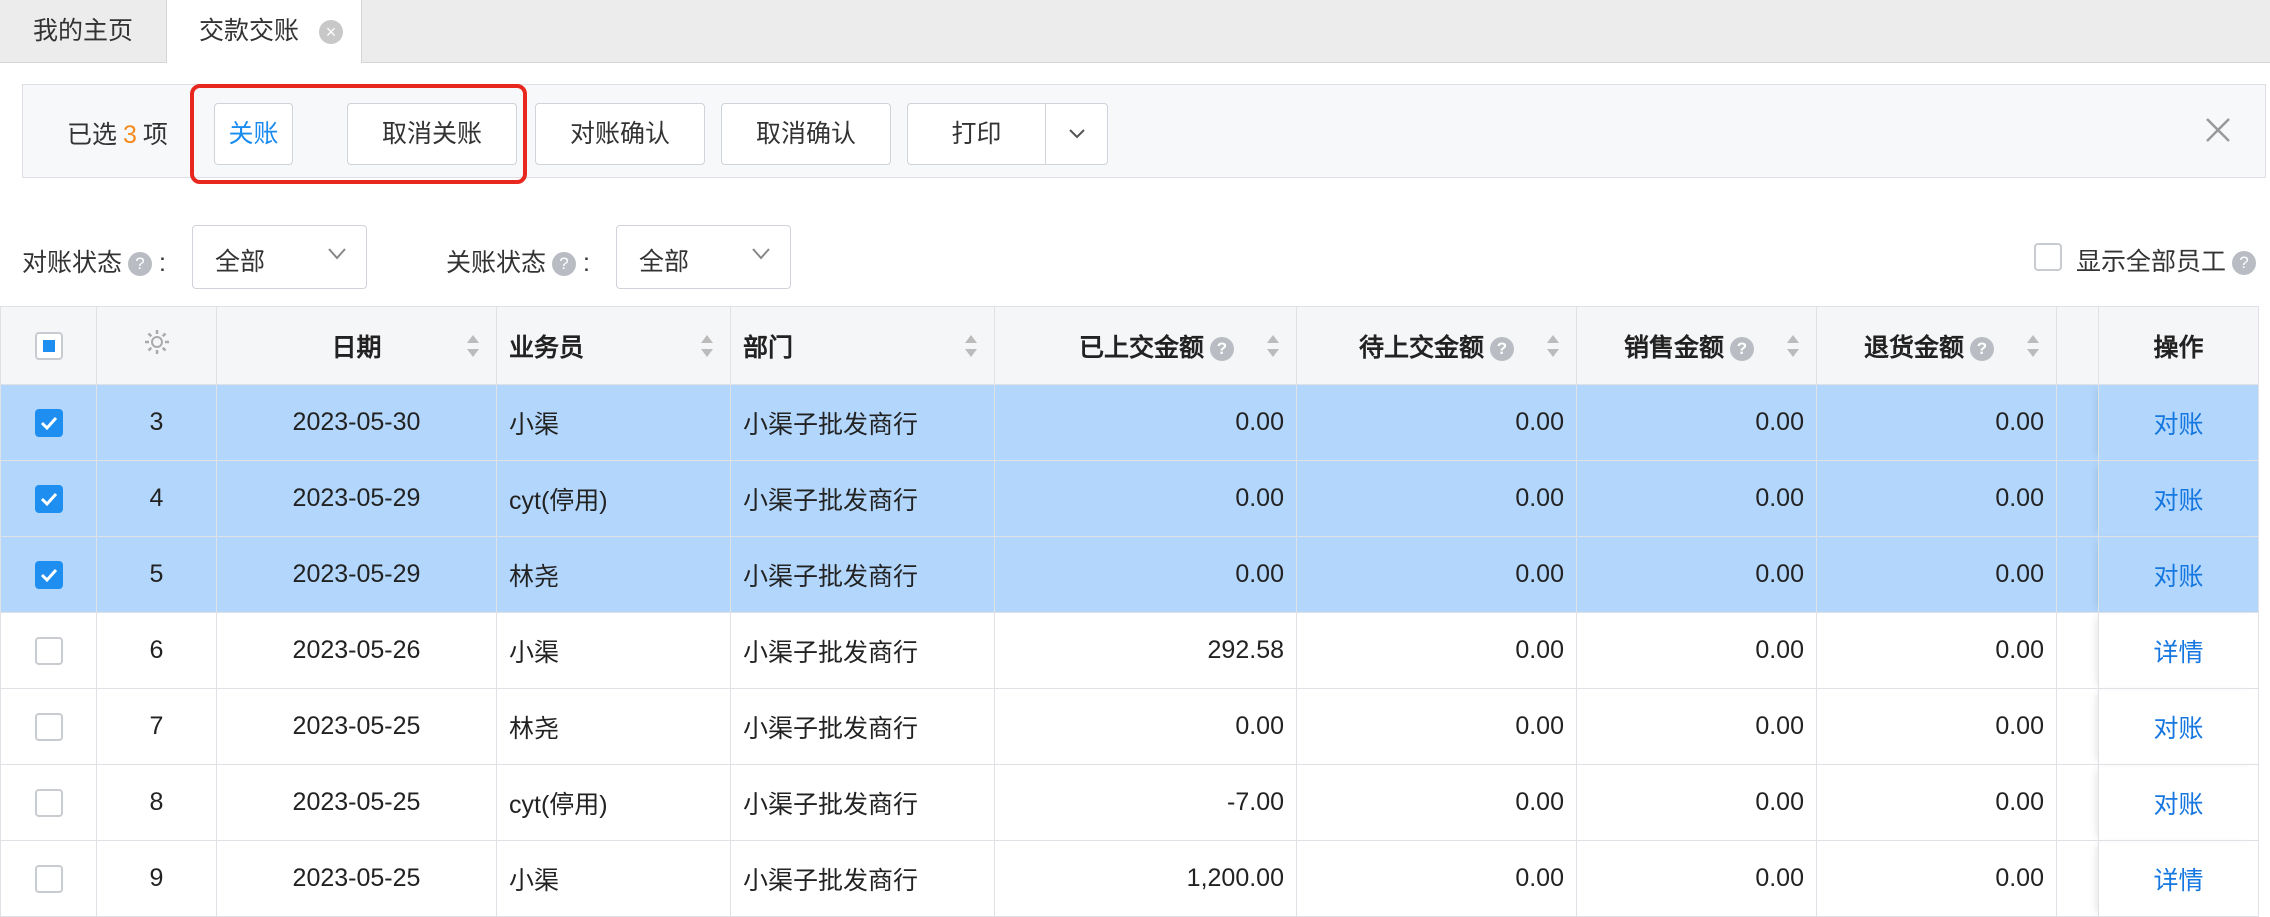 The width and height of the screenshot is (2270, 917). What do you see at coordinates (1145, 650) in the screenshot?
I see `cell-paid-amount: 292.58` at bounding box center [1145, 650].